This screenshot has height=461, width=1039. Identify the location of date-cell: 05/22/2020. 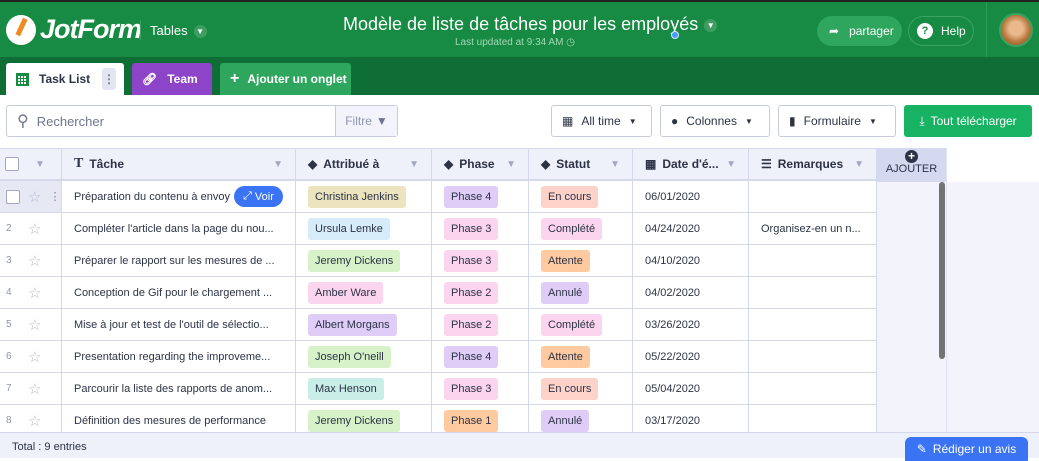
(691, 356).